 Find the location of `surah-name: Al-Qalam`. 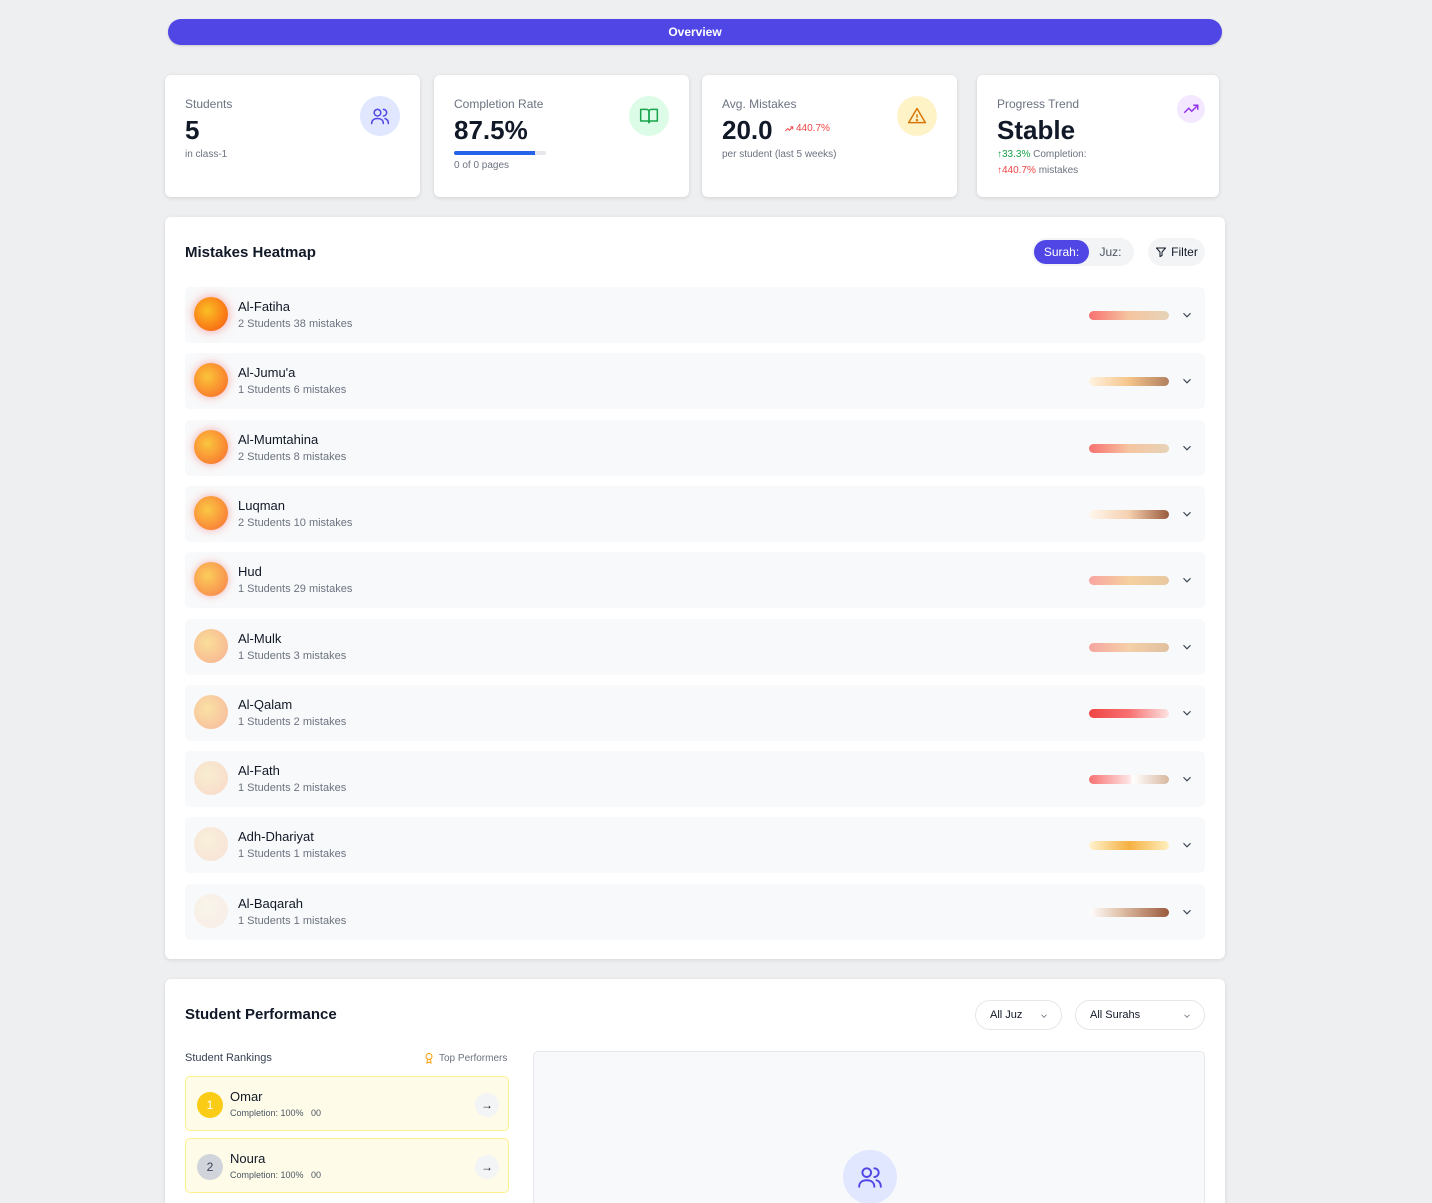

surah-name: Al-Qalam is located at coordinates (265, 704).